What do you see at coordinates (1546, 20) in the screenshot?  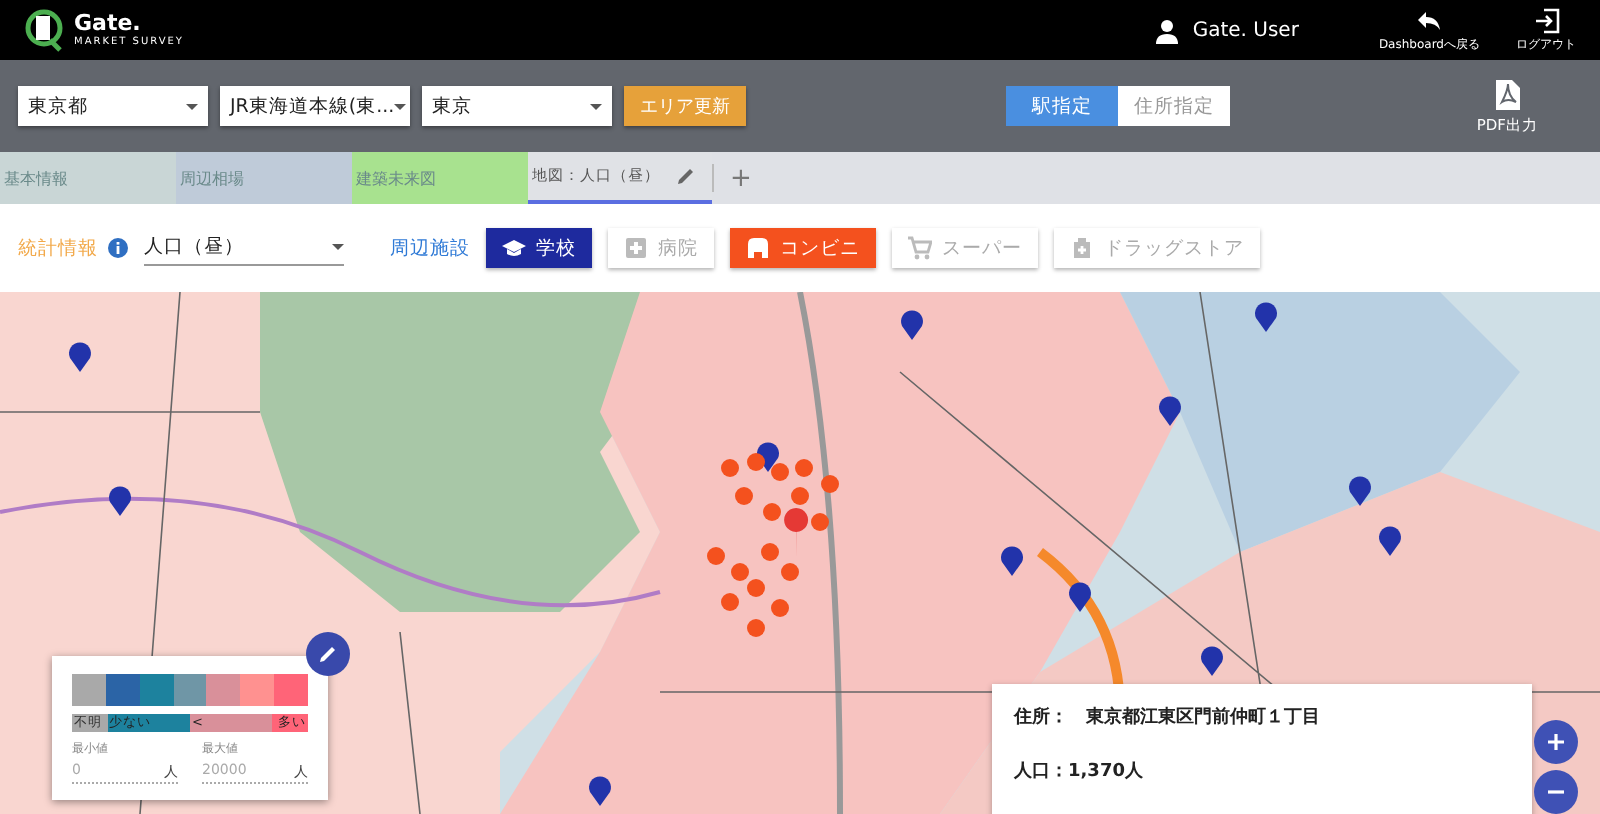 I see `logout-icon` at bounding box center [1546, 20].